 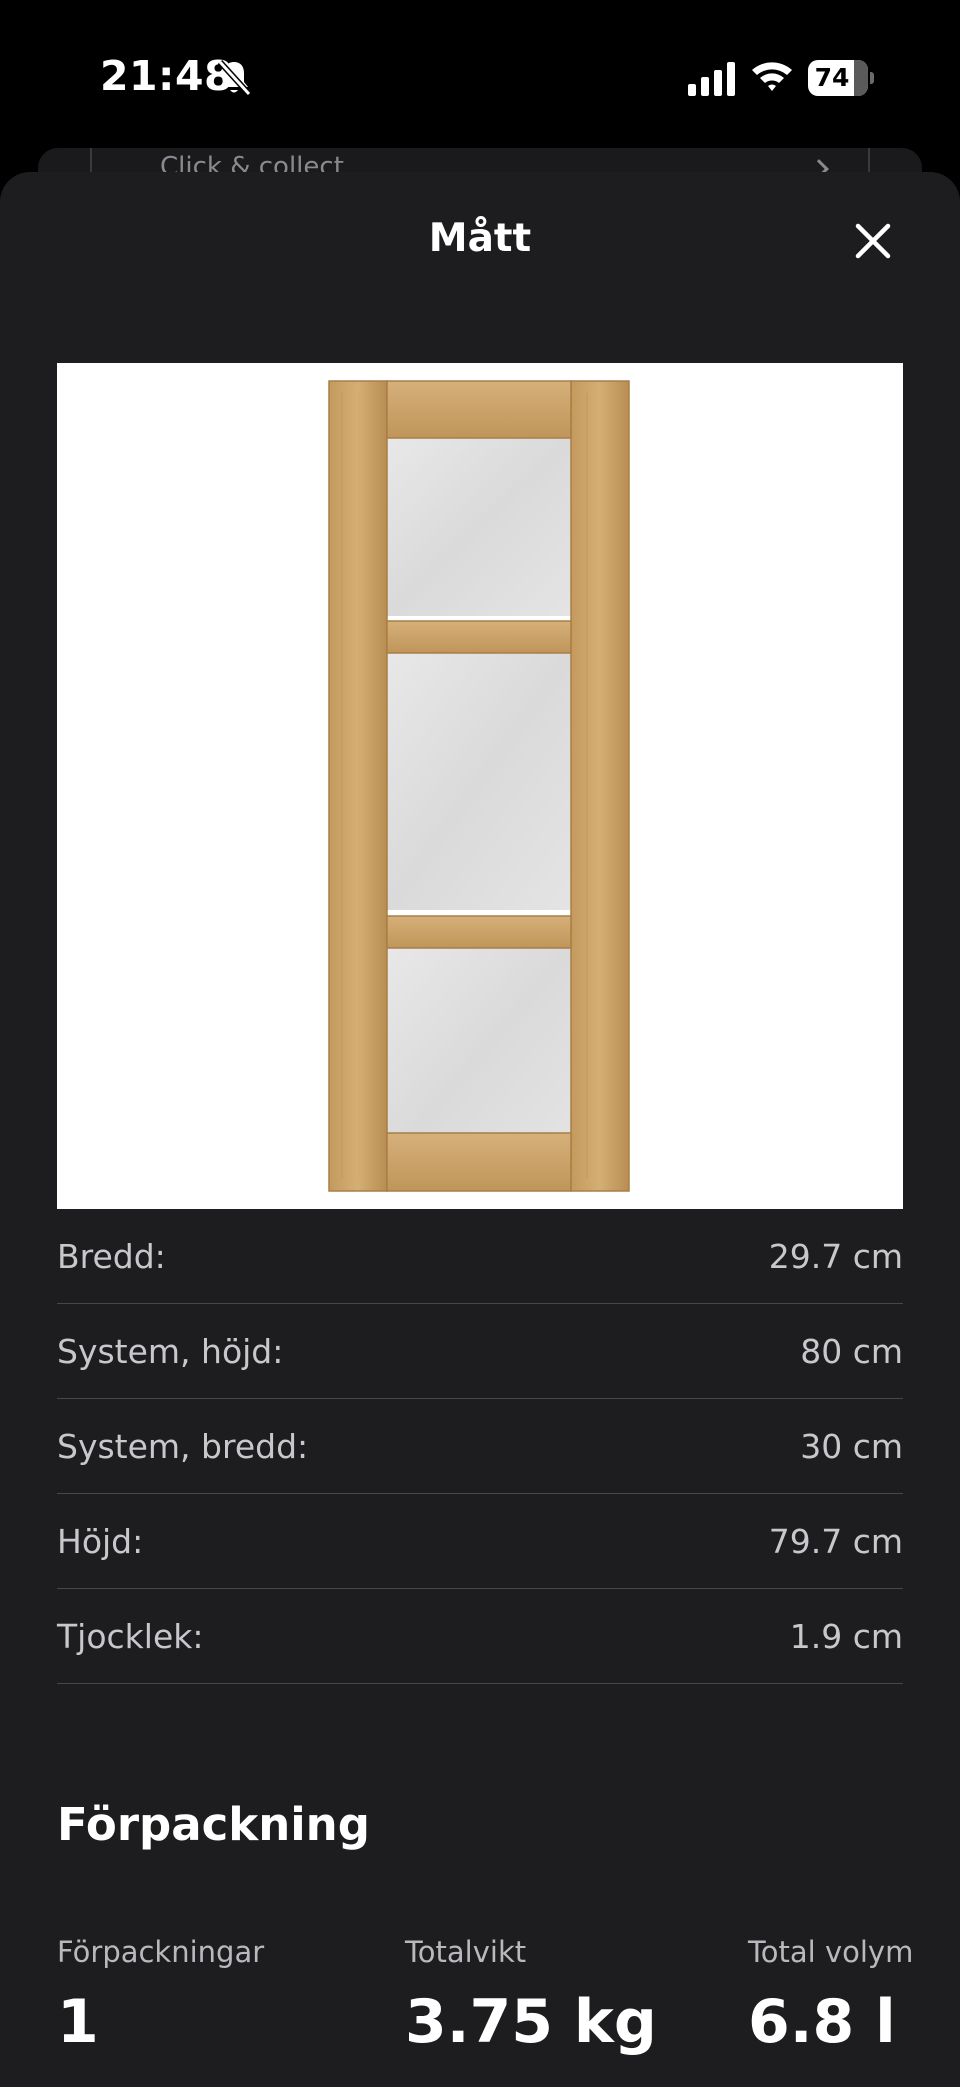 I want to click on status-bar: 21:48 74, so click(x=480, y=75).